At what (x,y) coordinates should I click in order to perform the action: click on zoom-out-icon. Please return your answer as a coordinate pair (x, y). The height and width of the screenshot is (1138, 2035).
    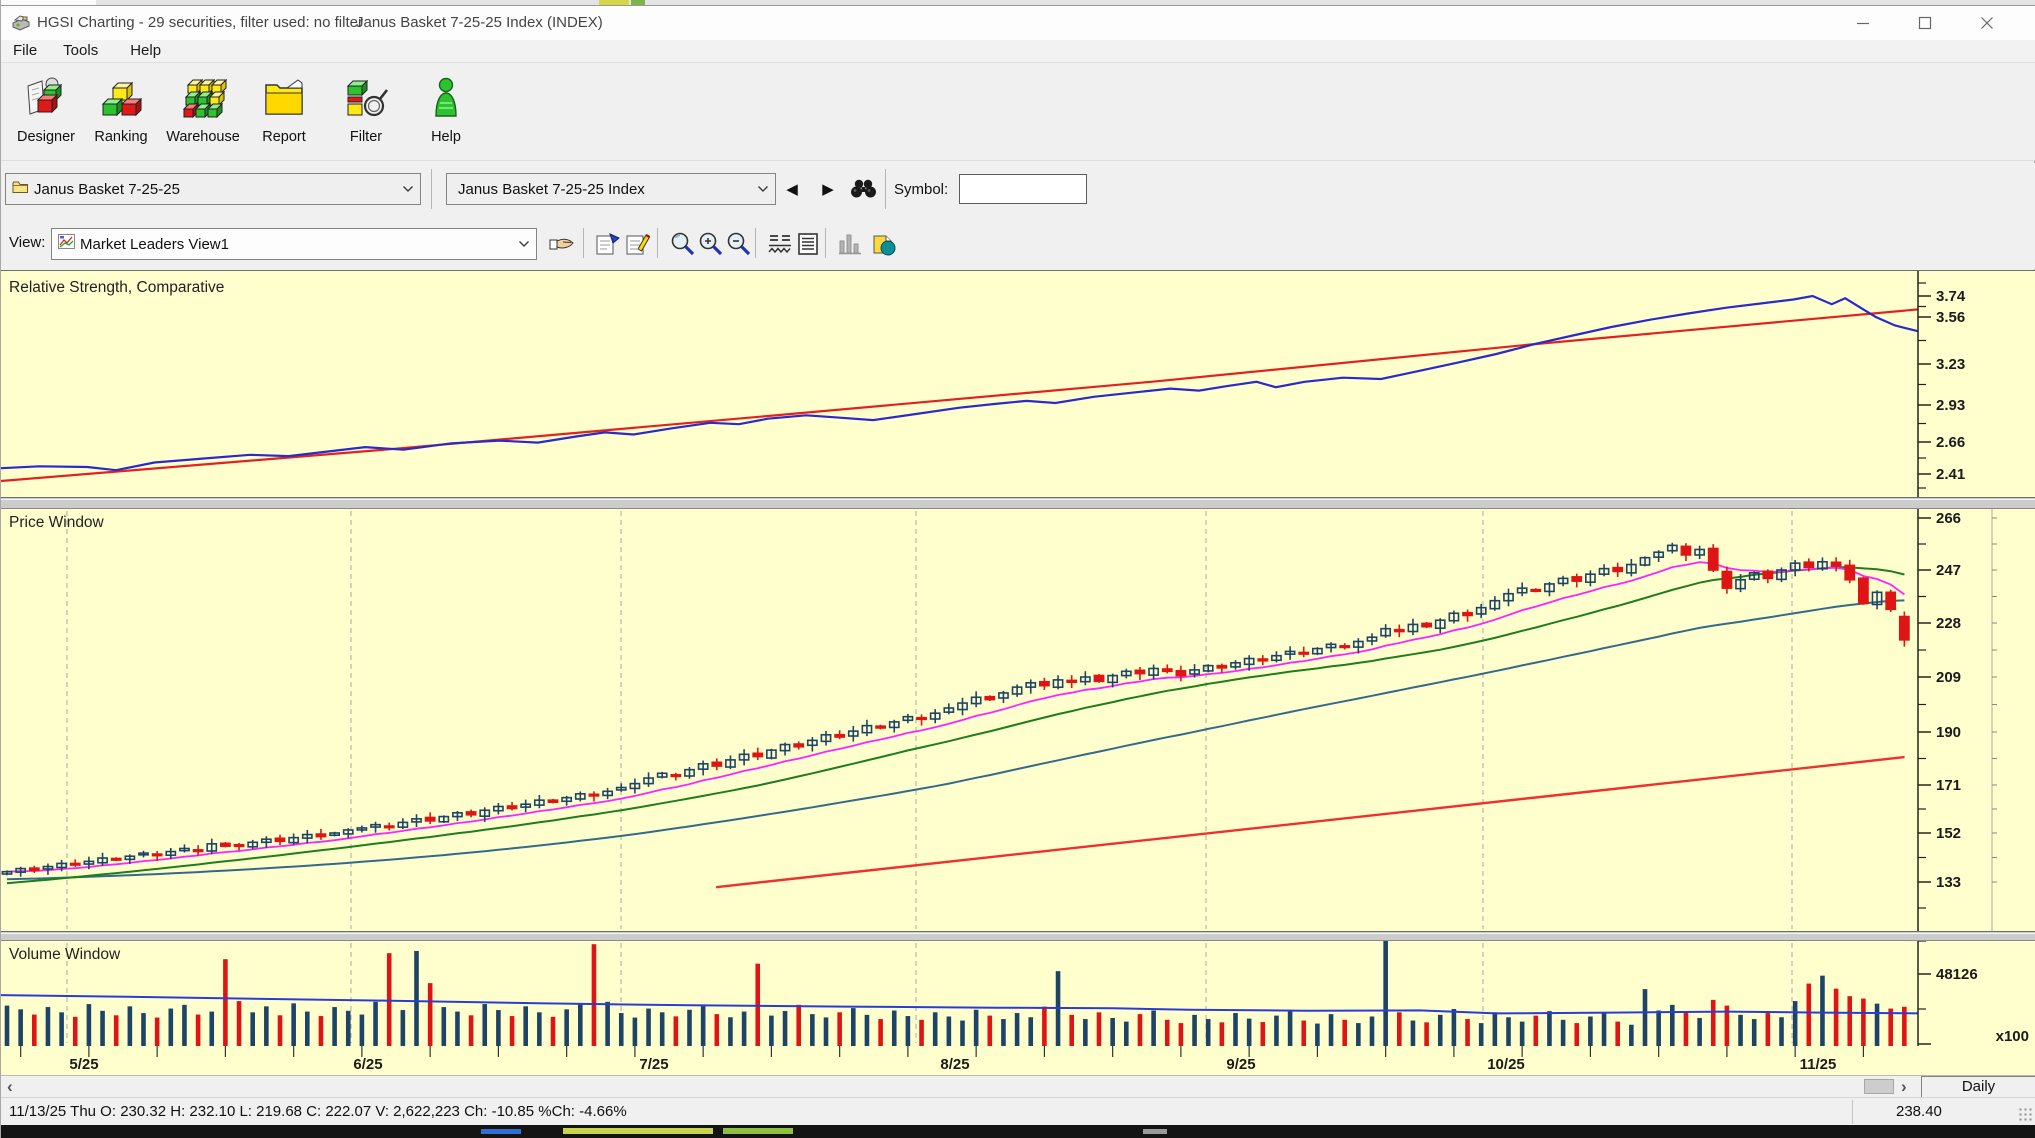
    Looking at the image, I should click on (738, 244).